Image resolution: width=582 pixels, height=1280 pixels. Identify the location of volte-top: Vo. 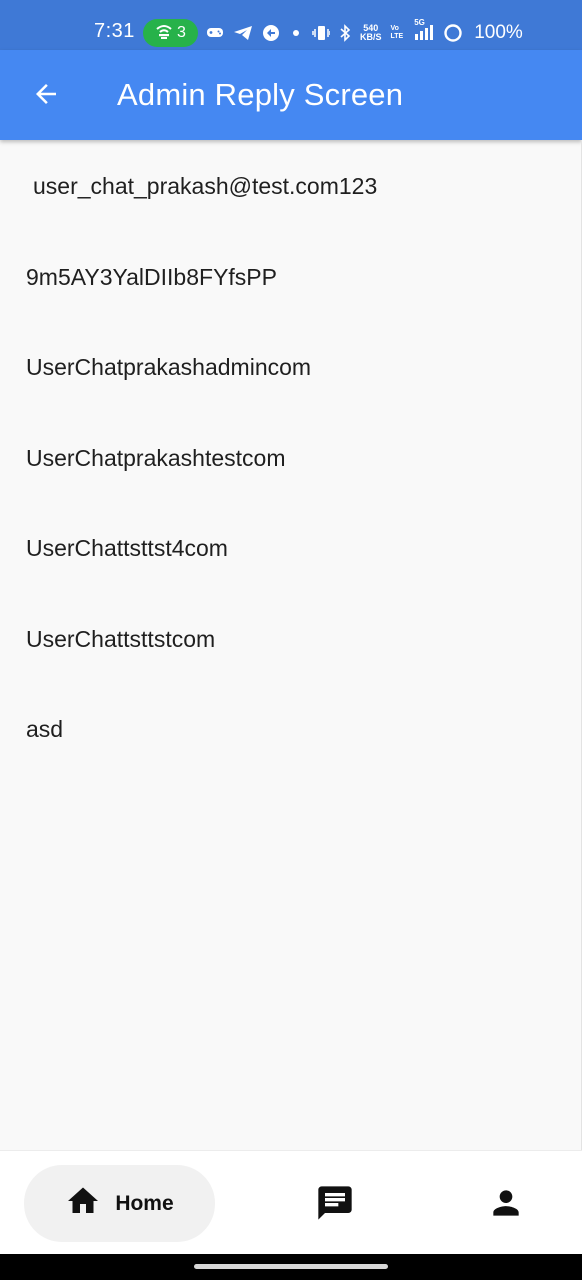
(394, 28).